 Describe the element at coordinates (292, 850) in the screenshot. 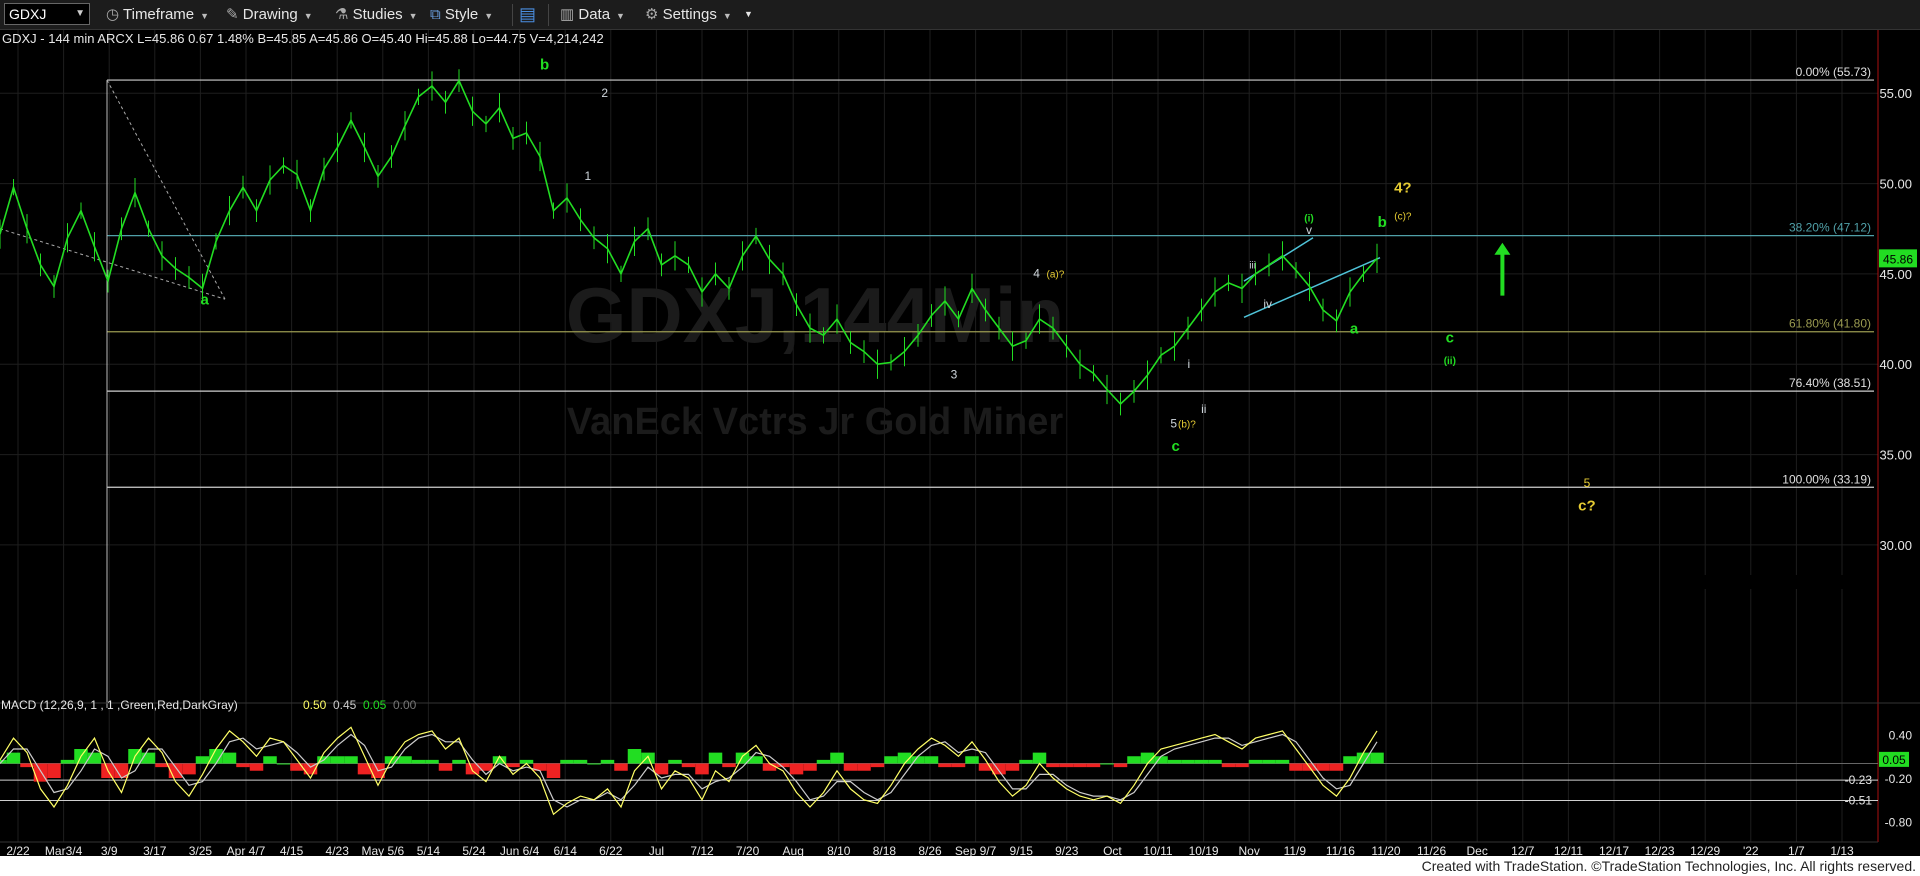

I see `x-tick-label: 4/15` at that location.